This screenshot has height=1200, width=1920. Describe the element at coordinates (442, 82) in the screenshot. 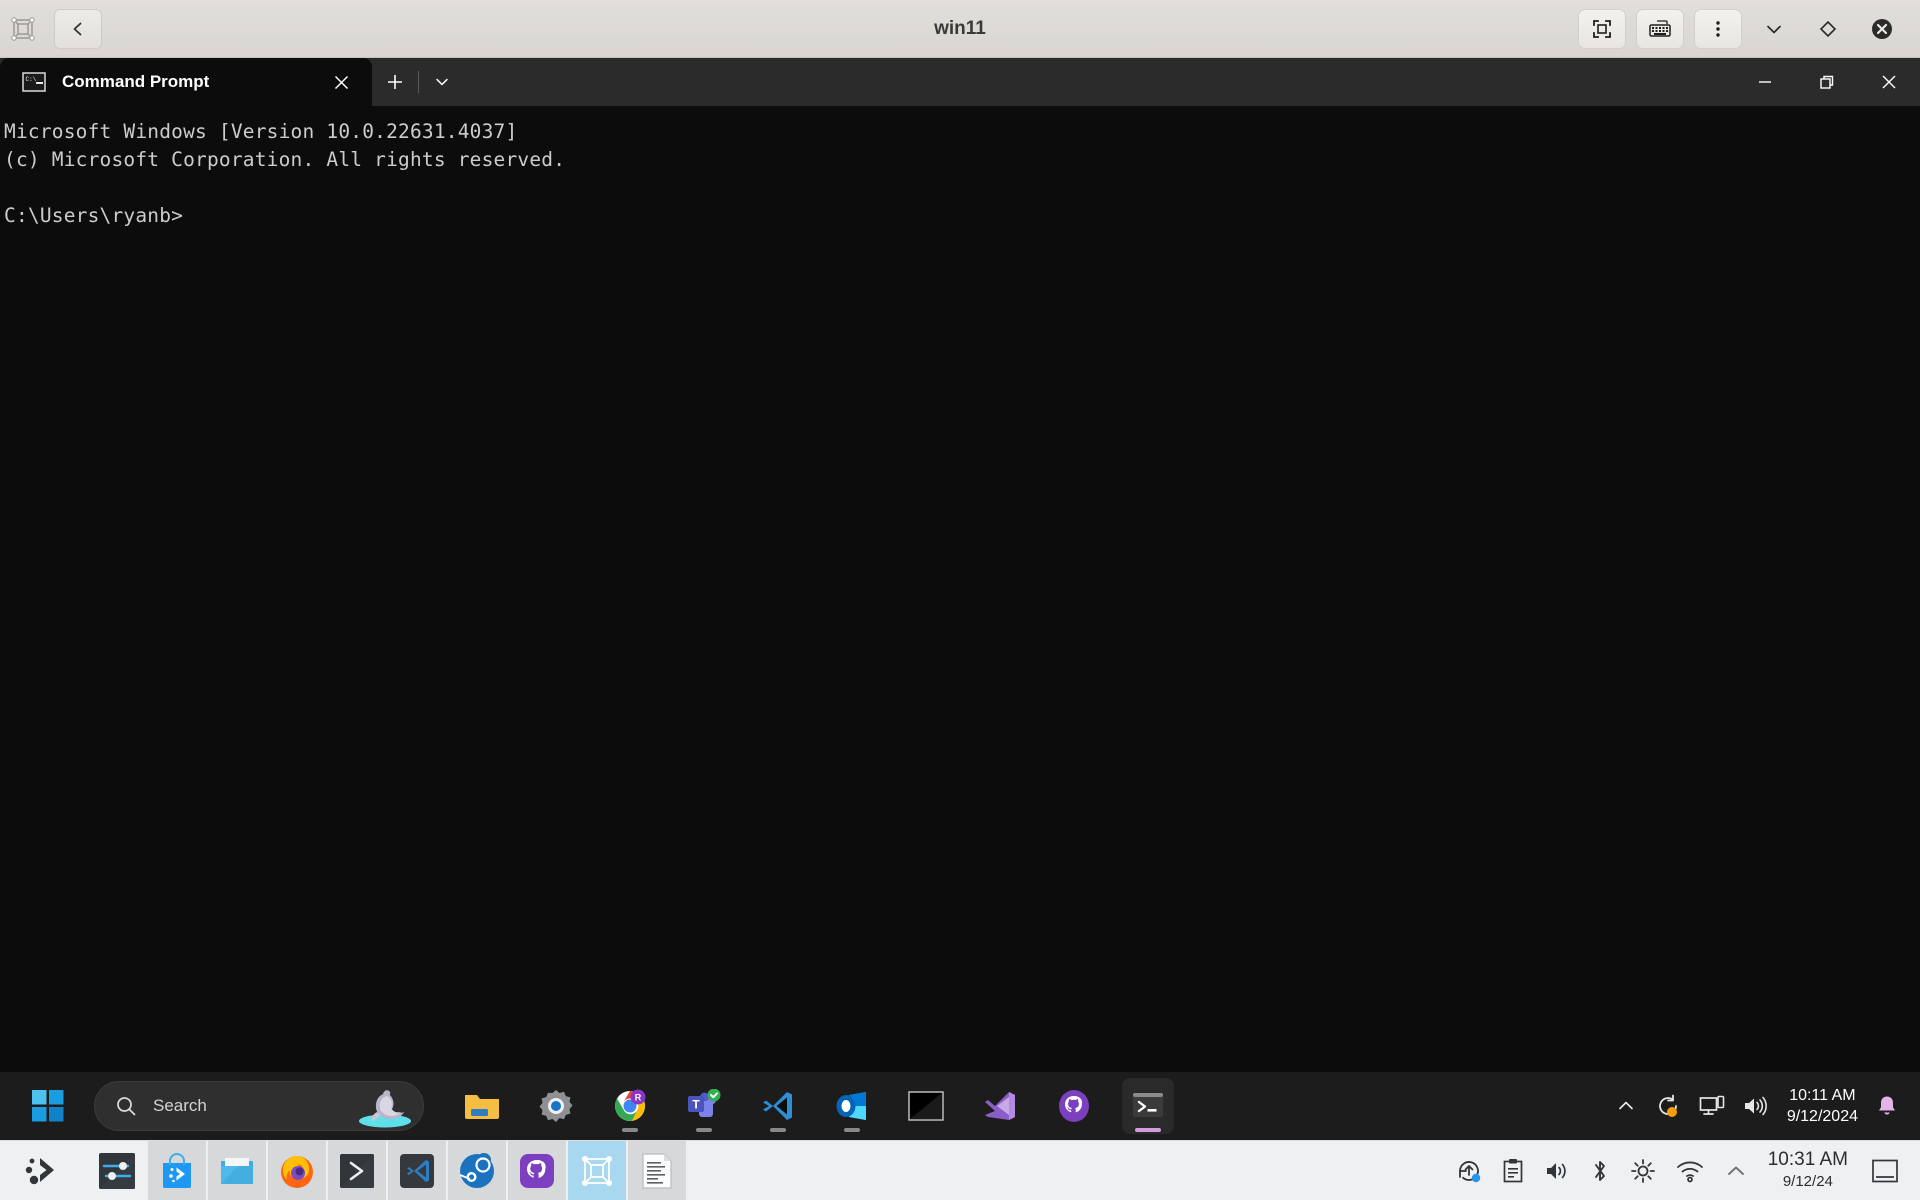

I see `tab-dropdown-button` at that location.